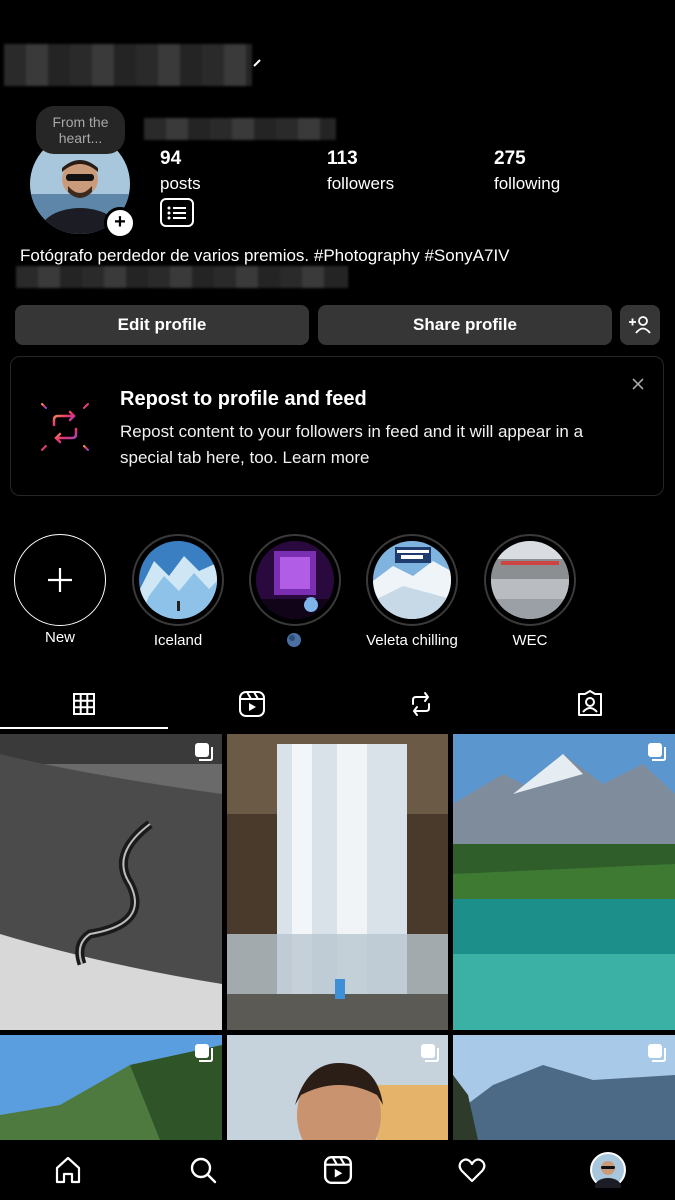 Image resolution: width=675 pixels, height=1200 pixels. I want to click on heart-icon, so click(472, 1170).